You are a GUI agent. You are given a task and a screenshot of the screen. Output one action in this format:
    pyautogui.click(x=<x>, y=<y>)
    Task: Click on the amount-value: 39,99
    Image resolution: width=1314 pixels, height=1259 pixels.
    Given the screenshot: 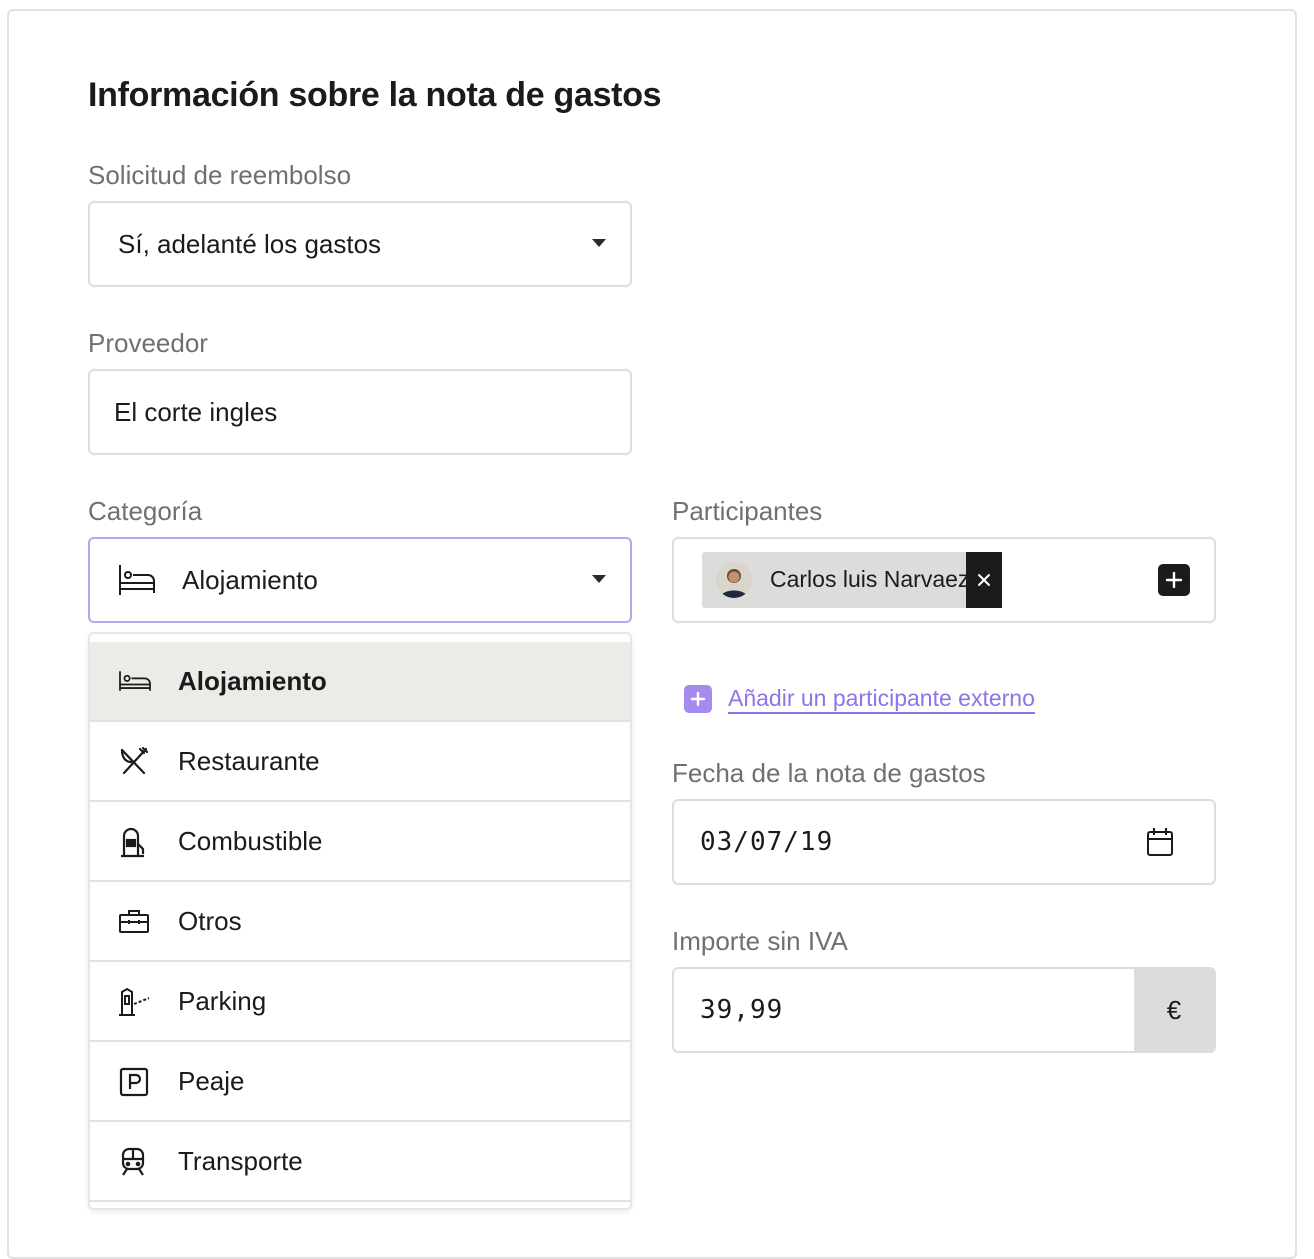 What is the action you would take?
    pyautogui.click(x=742, y=1010)
    